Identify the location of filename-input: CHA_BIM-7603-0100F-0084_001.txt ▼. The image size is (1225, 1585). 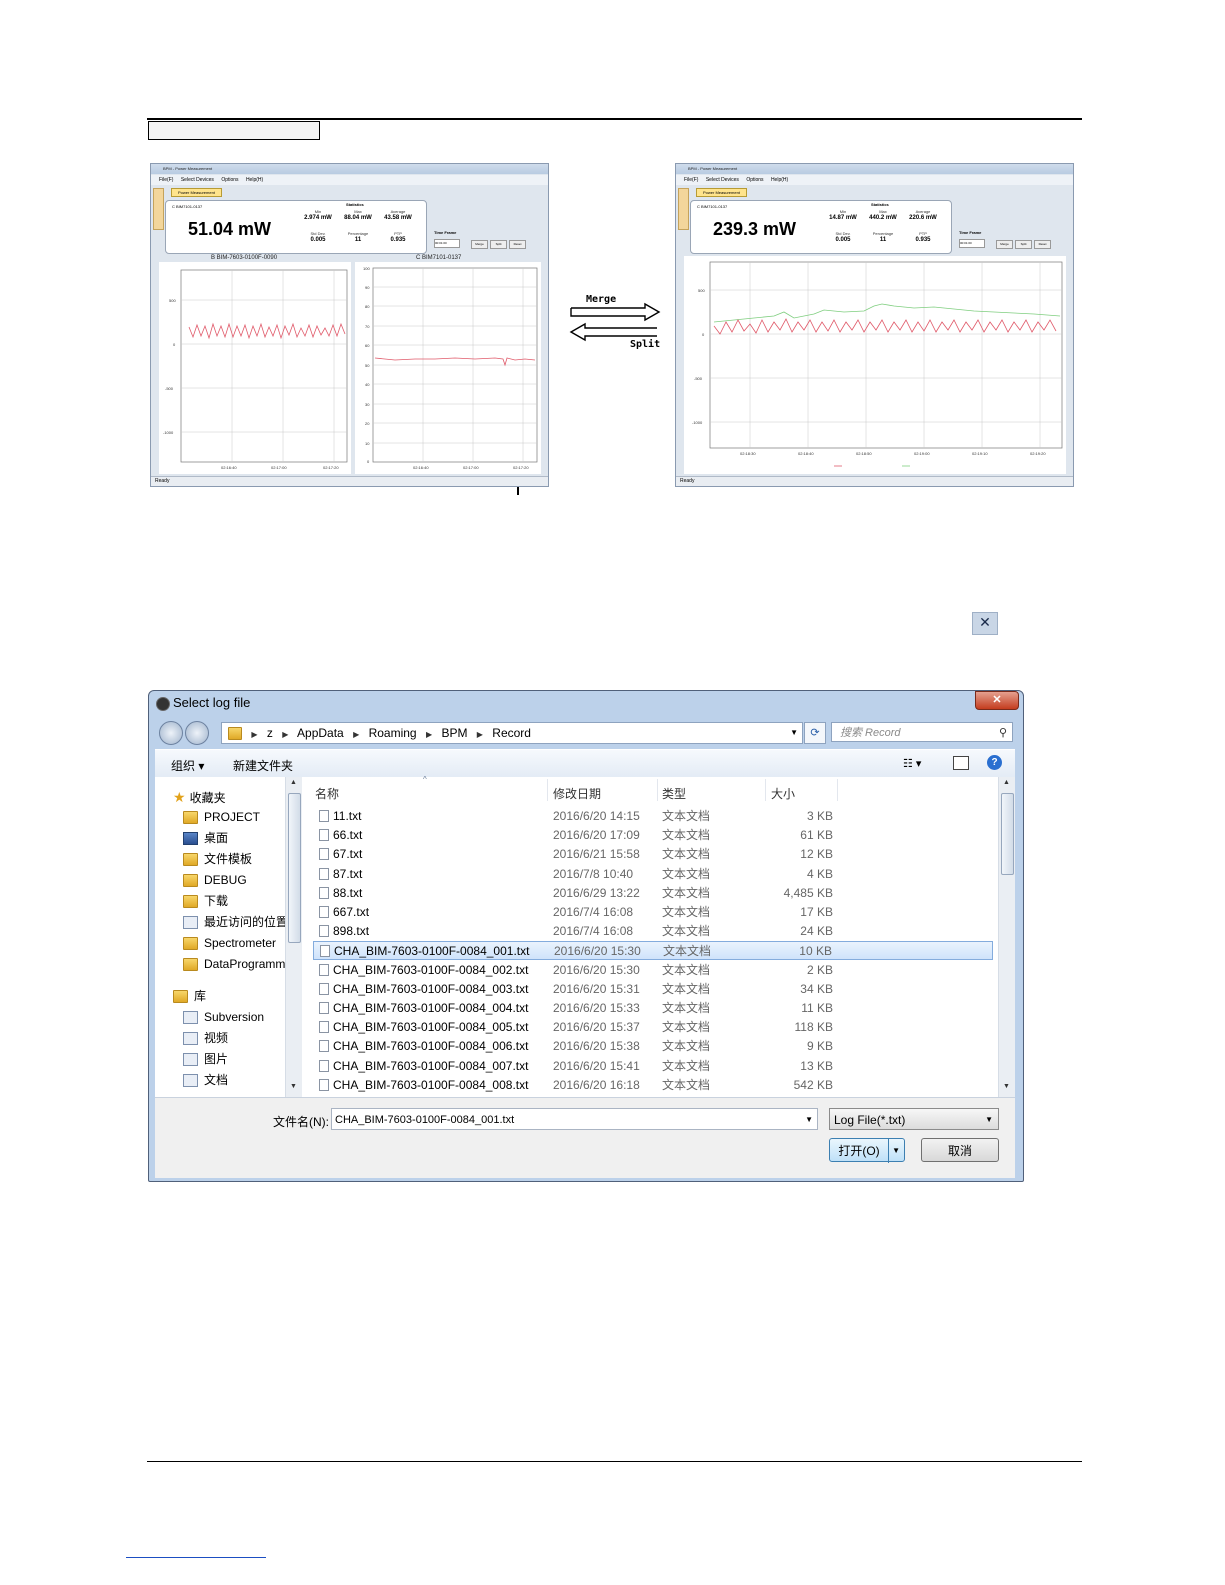
(574, 1119).